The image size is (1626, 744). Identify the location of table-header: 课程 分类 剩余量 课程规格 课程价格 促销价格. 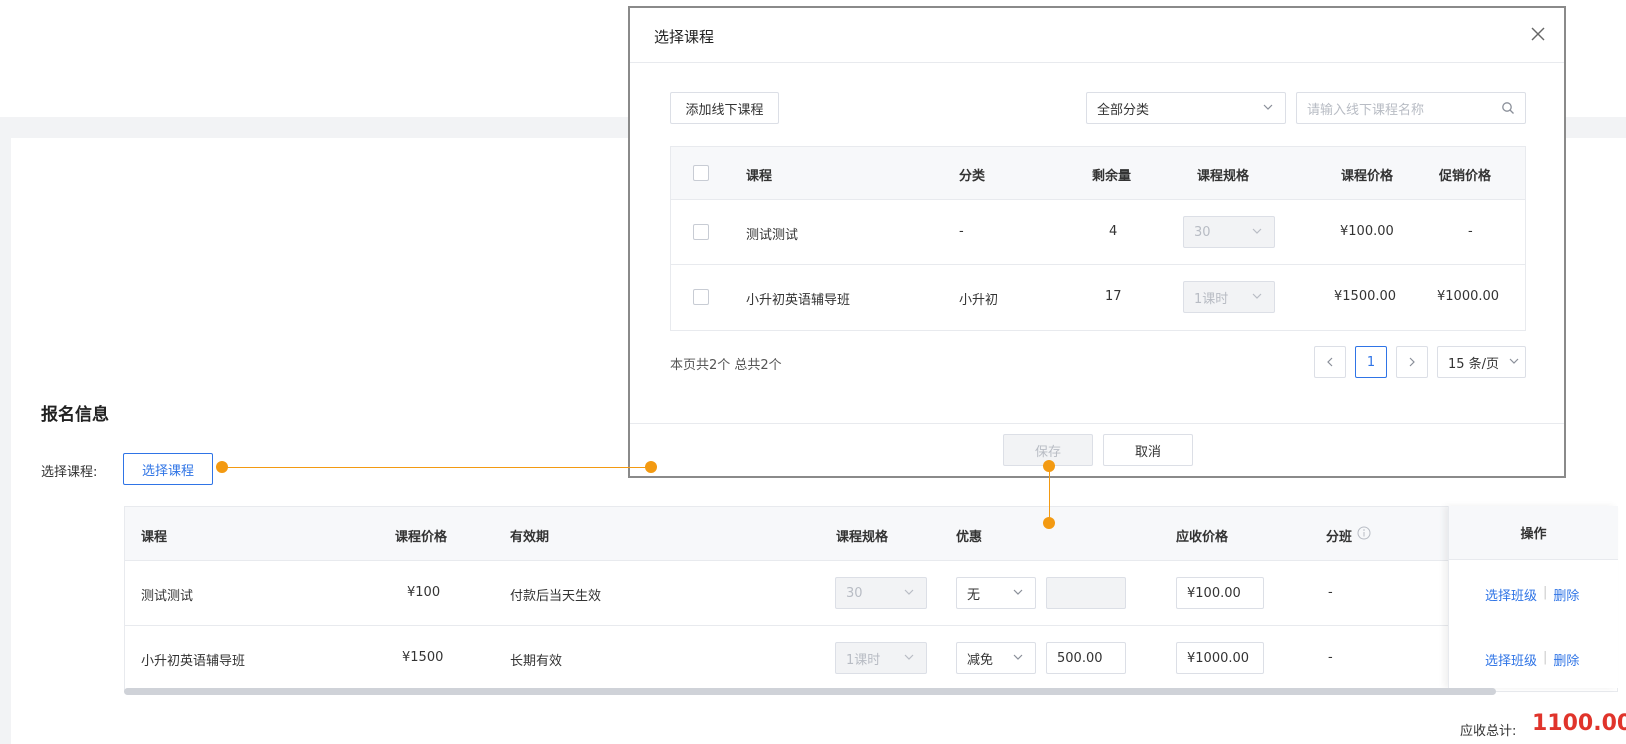
(1098, 173).